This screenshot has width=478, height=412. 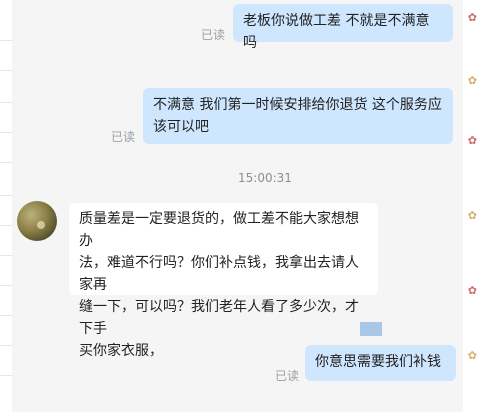 I want to click on outgoing-message: 不满意 我们第一时候安排给你退货 这个服务应 该可以吧, so click(x=298, y=116).